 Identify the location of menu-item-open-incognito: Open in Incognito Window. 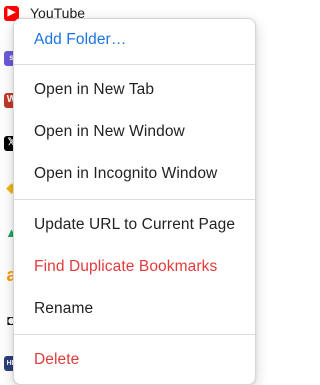
(125, 174).